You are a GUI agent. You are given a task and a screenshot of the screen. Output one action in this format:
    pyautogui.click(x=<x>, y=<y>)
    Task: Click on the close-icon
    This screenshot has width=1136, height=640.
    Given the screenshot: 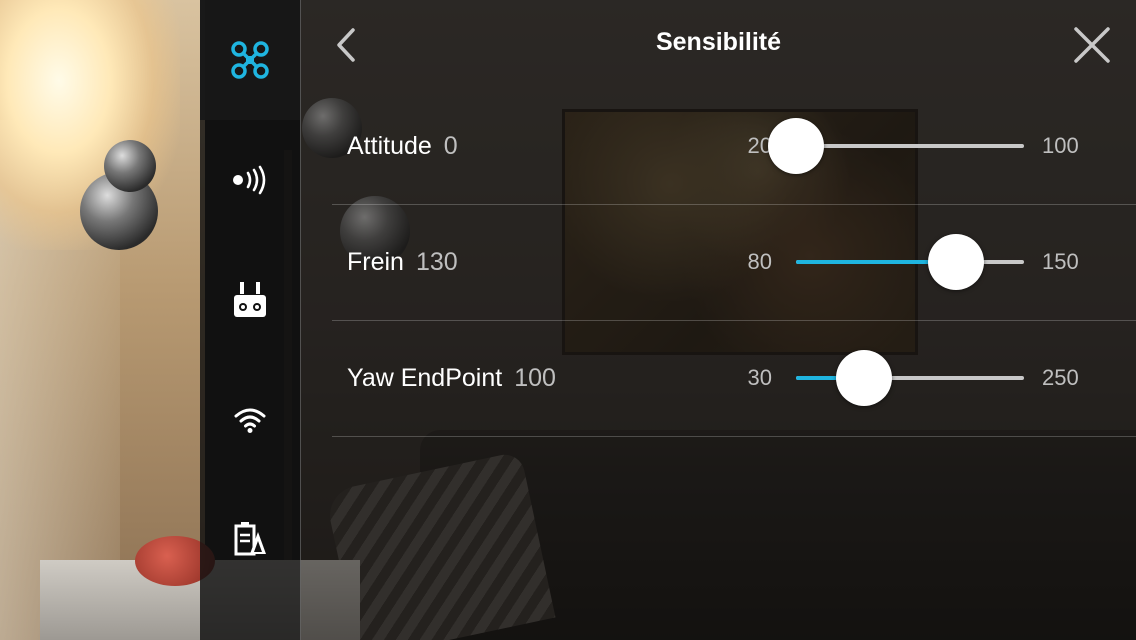 What is the action you would take?
    pyautogui.click(x=1092, y=45)
    